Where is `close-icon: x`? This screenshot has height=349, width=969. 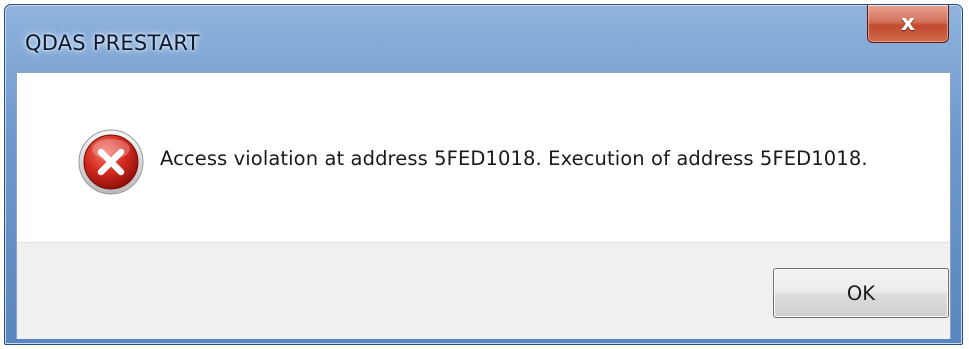
close-icon: x is located at coordinates (908, 23).